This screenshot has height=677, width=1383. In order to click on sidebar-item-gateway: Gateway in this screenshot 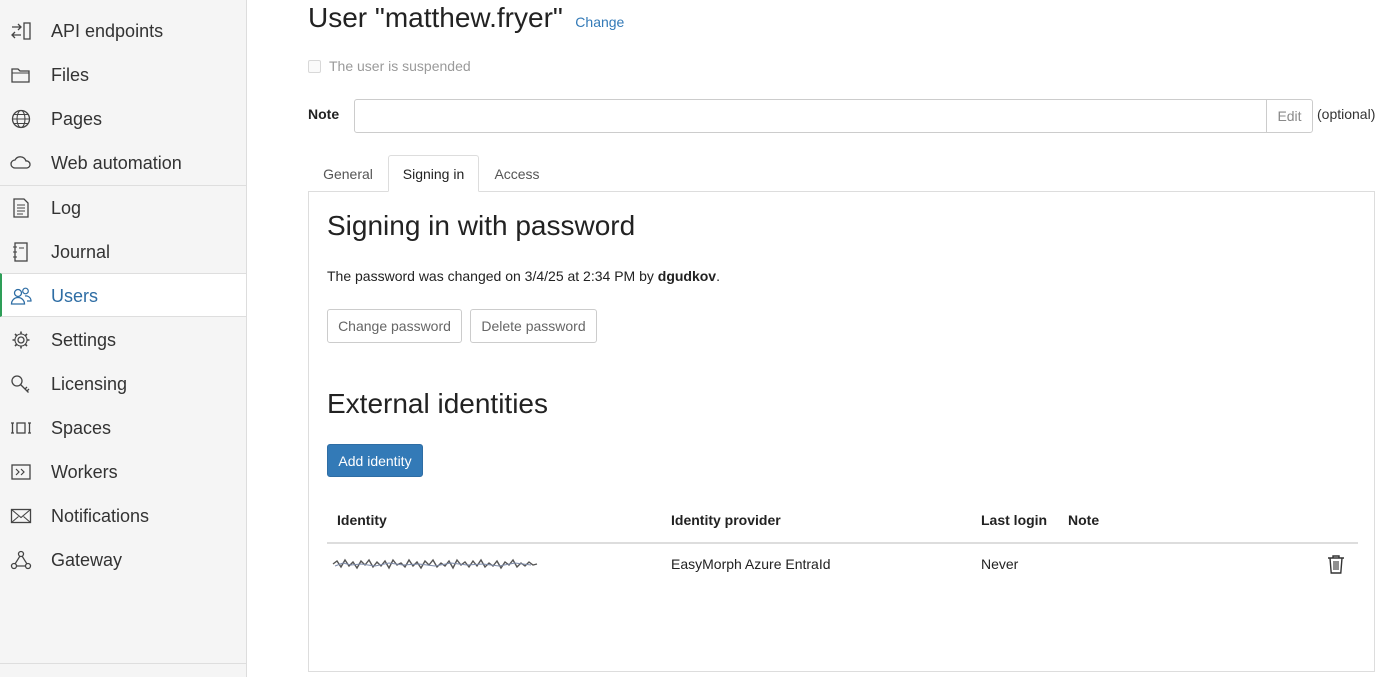, I will do `click(123, 560)`.